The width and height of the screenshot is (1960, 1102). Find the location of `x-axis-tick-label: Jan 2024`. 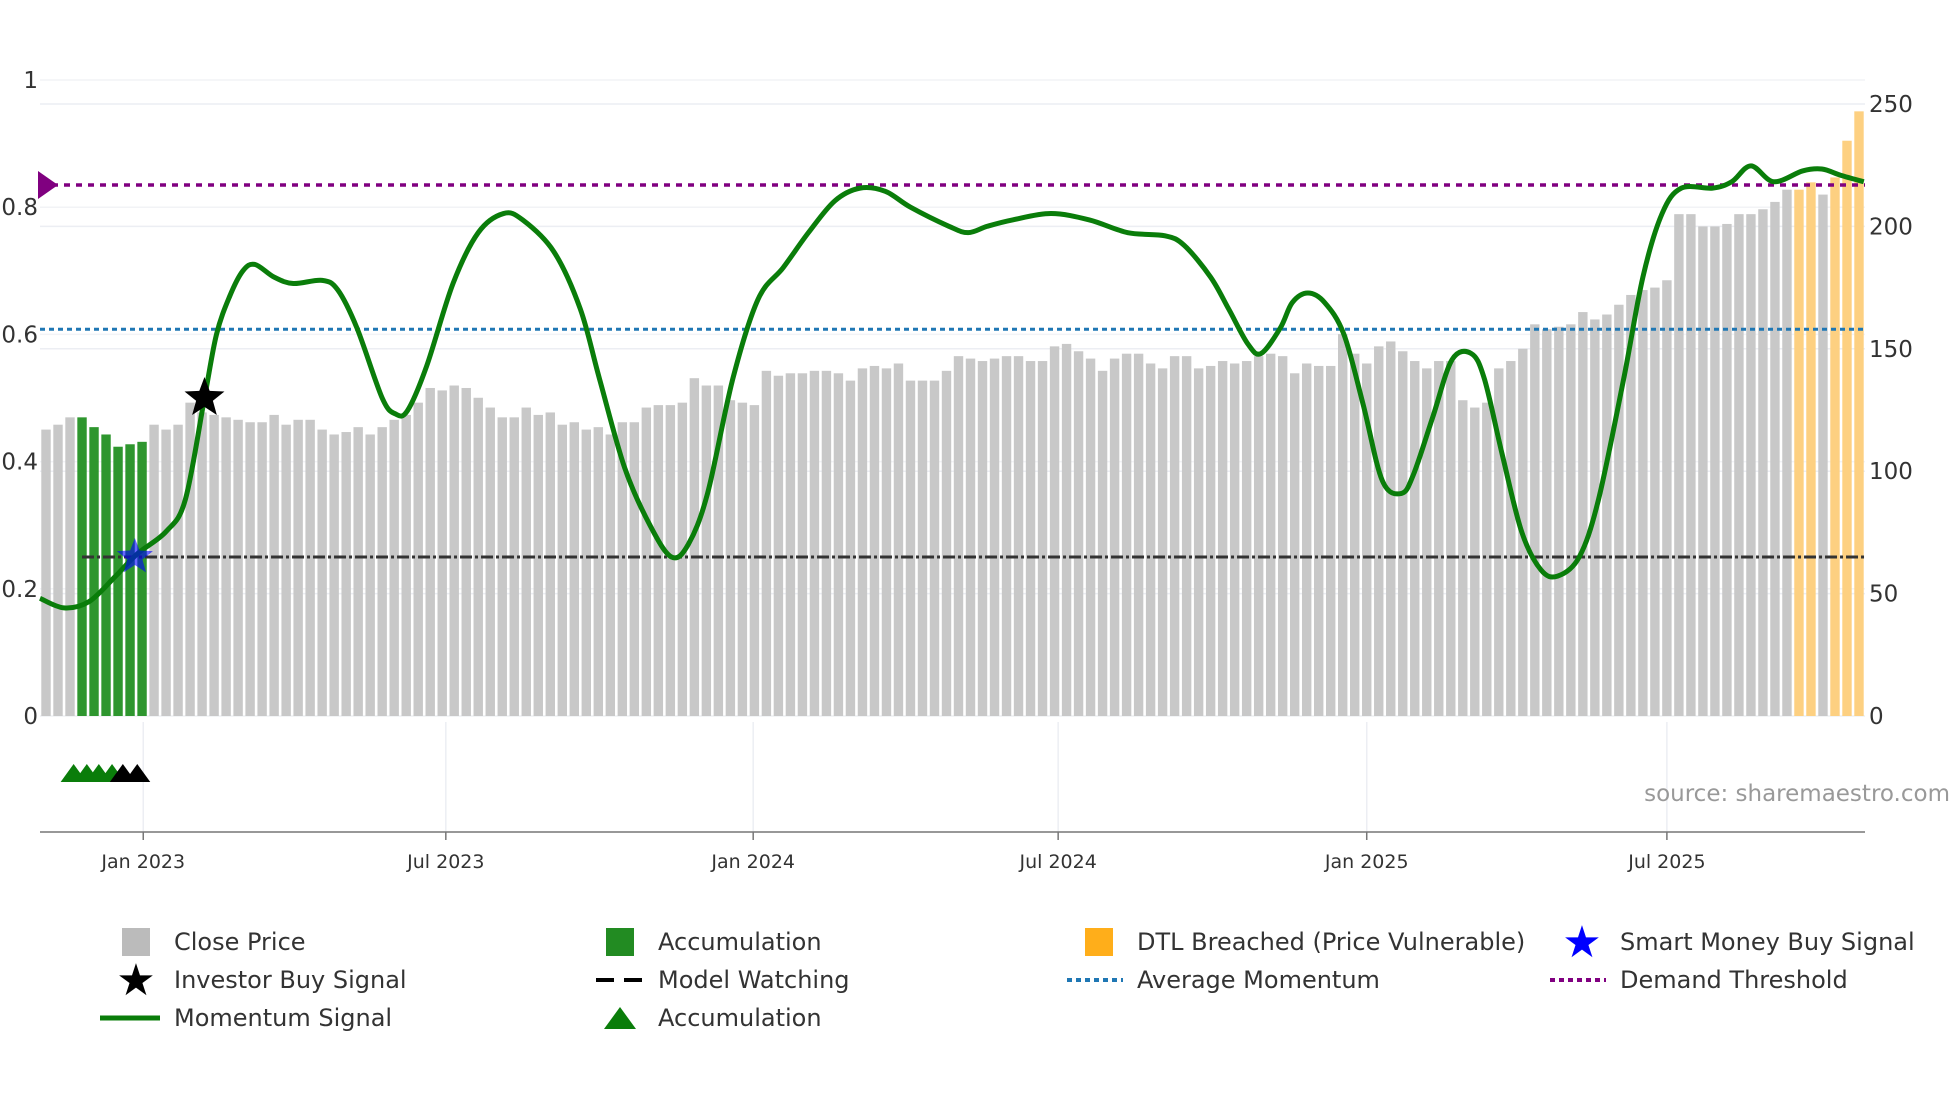

x-axis-tick-label: Jan 2024 is located at coordinates (752, 862).